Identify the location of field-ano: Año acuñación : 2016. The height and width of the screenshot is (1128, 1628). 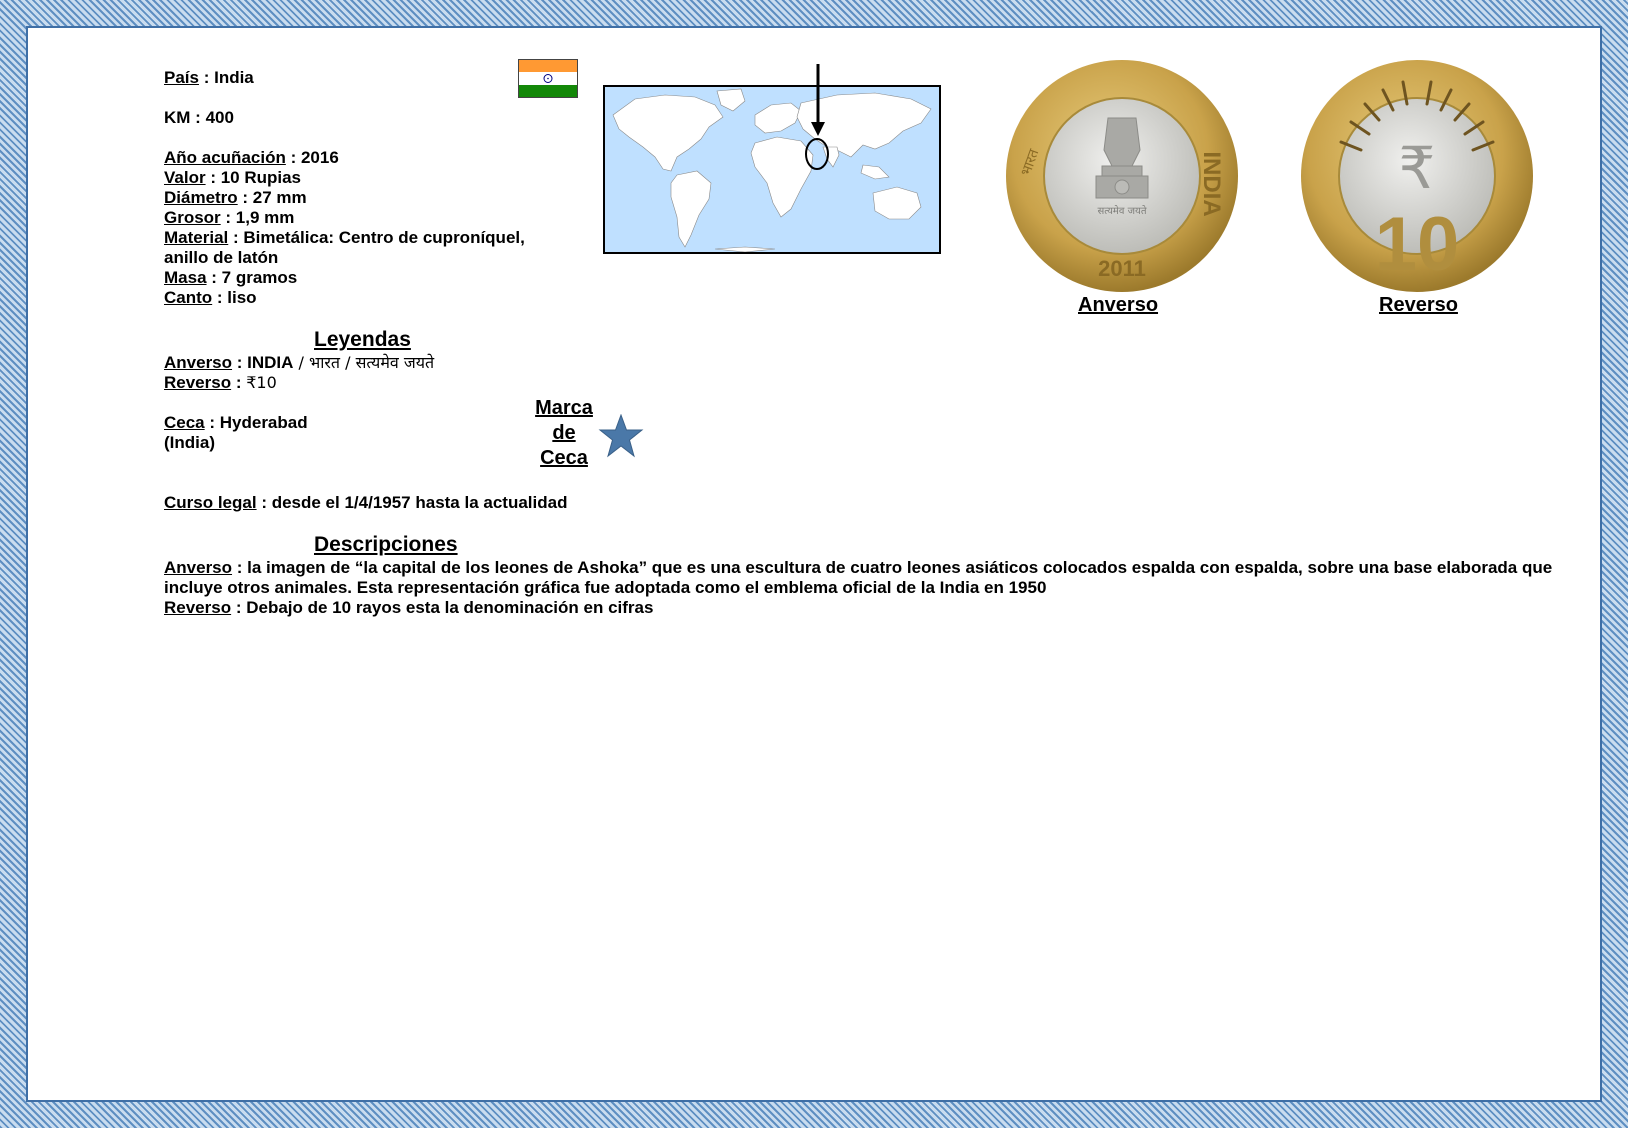
(251, 157).